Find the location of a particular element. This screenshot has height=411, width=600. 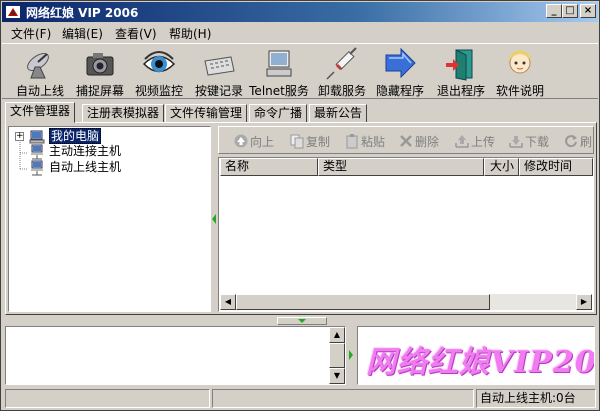

scroll-left-button: ◀ is located at coordinates (228, 302).